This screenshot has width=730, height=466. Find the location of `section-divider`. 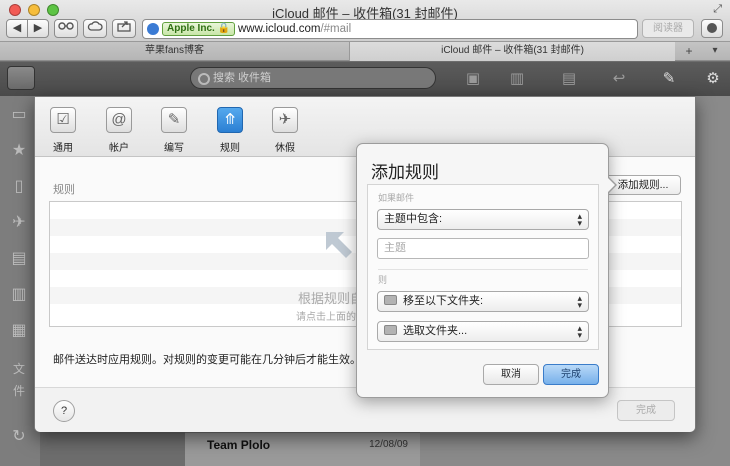

section-divider is located at coordinates (483, 269).